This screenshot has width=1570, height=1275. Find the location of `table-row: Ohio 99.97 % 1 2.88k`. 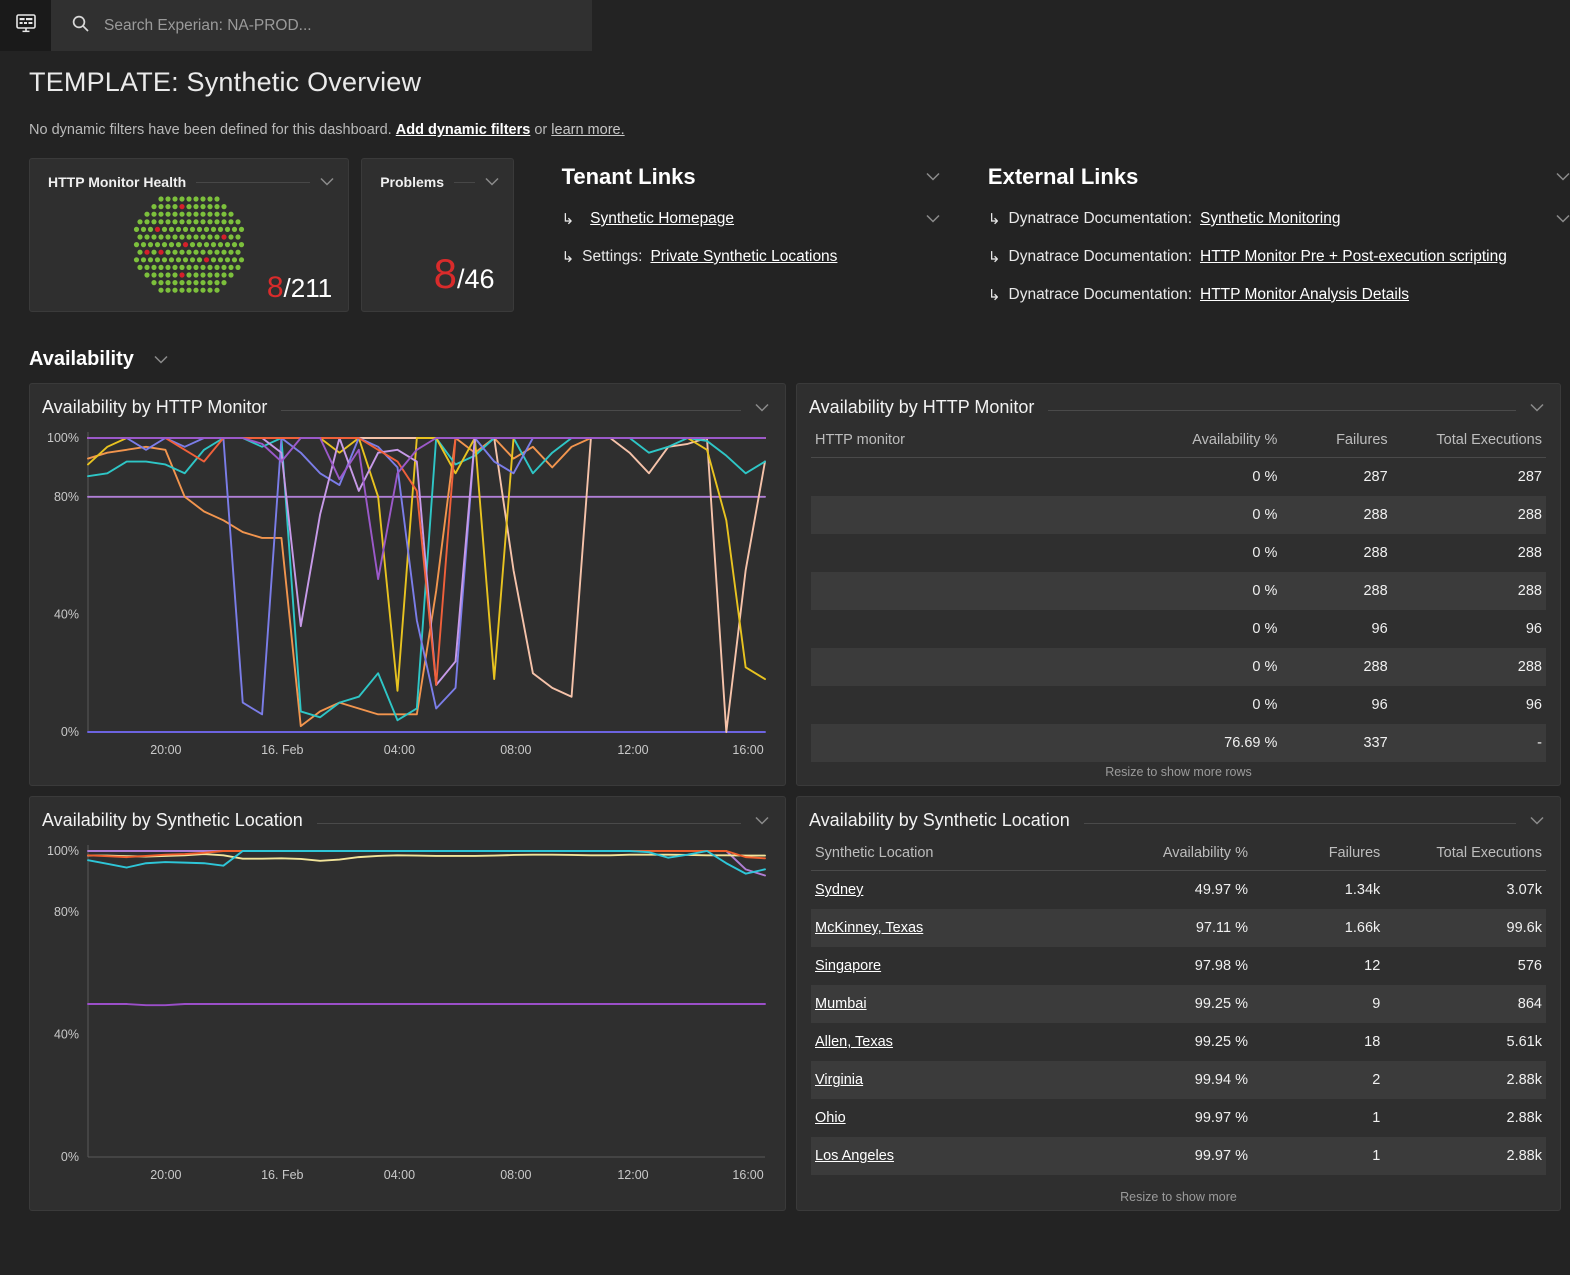

table-row: Ohio 99.97 % 1 2.88k is located at coordinates (1178, 1118).